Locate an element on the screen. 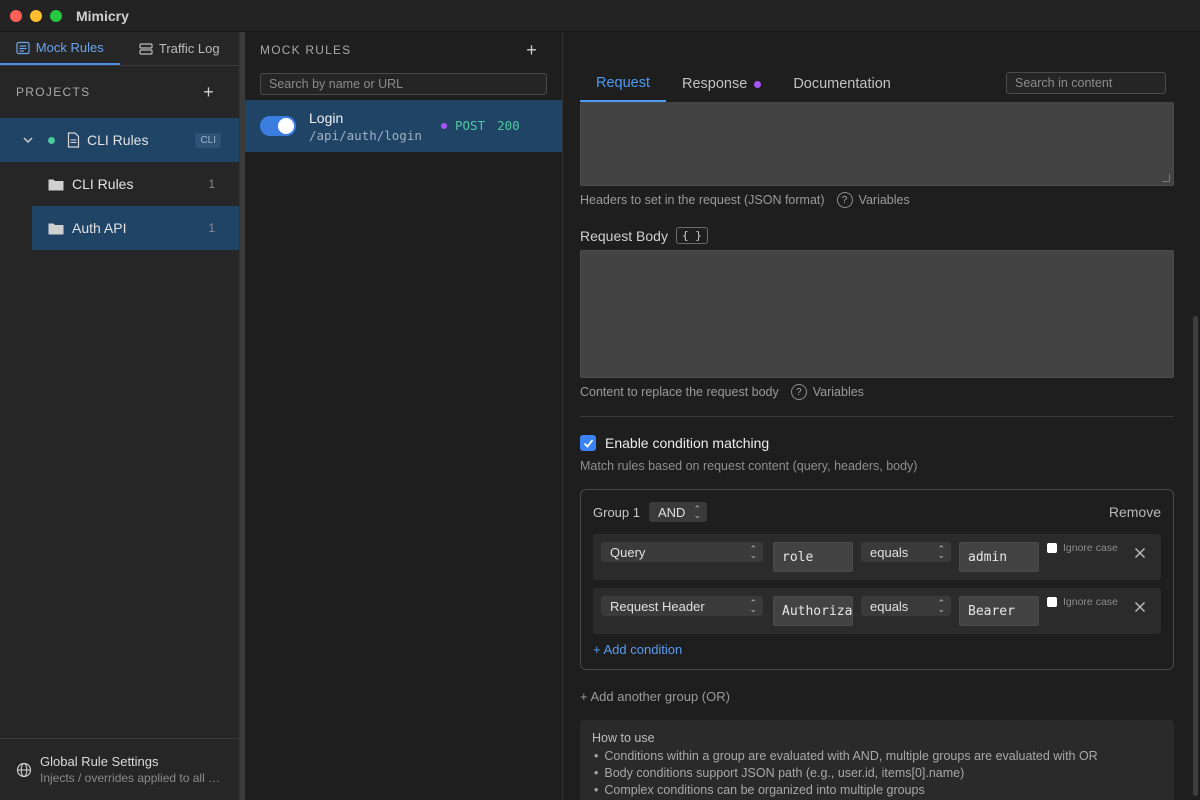  request-headers-textarea is located at coordinates (877, 144).